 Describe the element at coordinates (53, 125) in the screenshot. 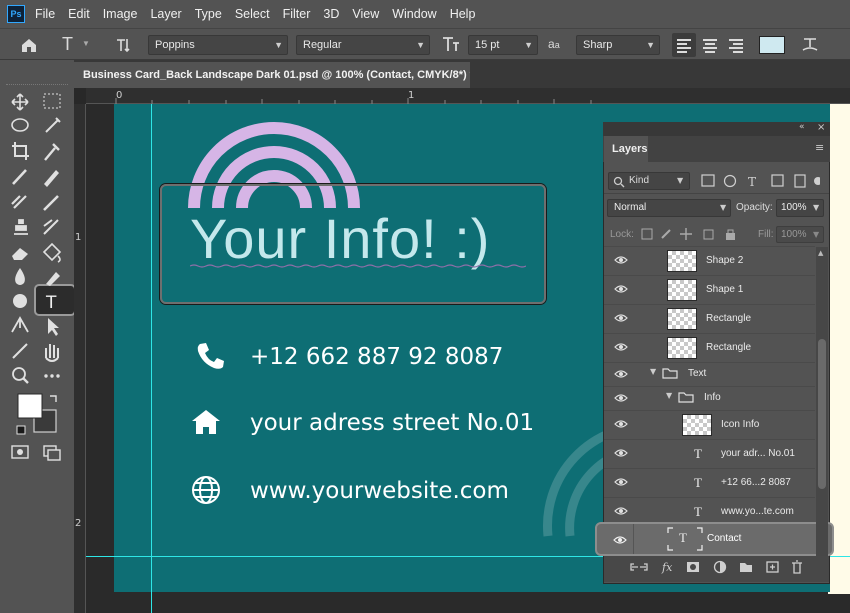

I see `quick-select-tool-icon` at that location.